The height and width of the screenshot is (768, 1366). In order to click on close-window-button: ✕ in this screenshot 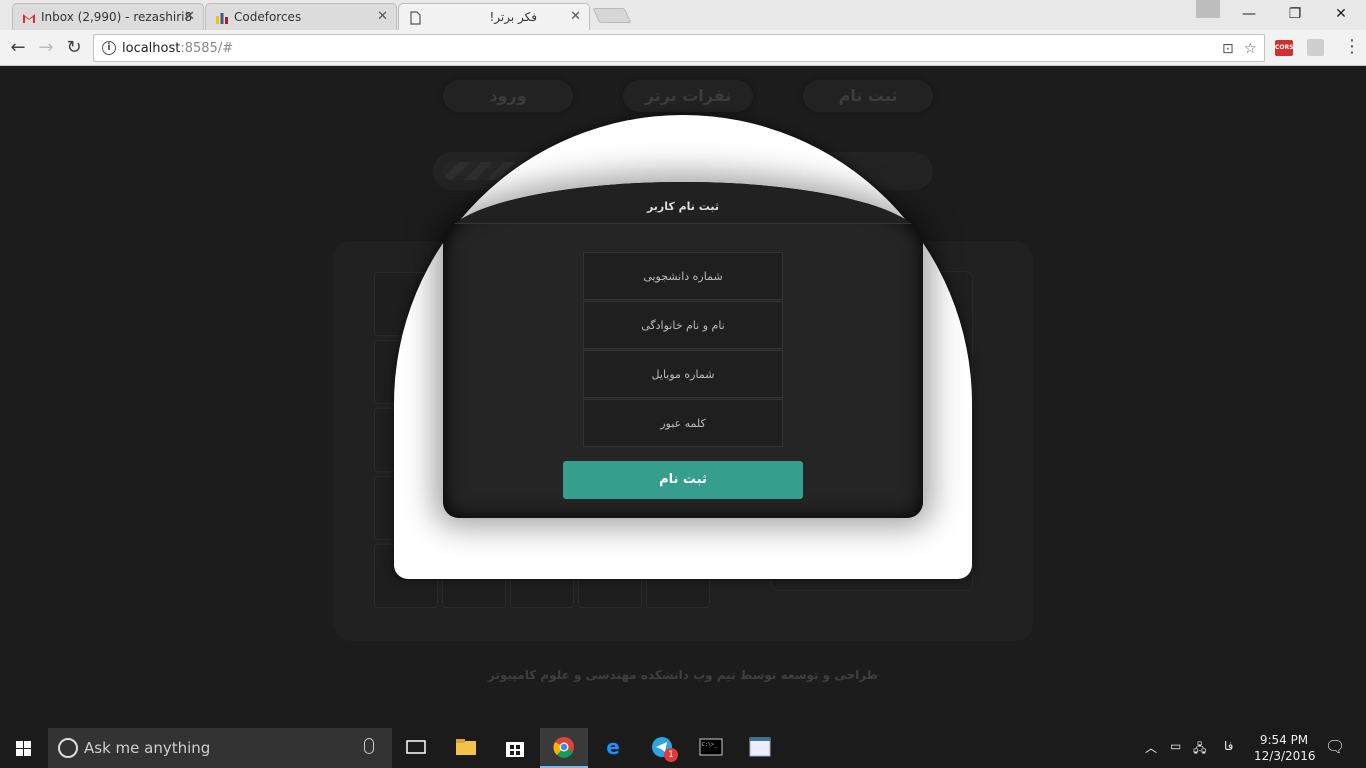, I will do `click(1341, 14)`.